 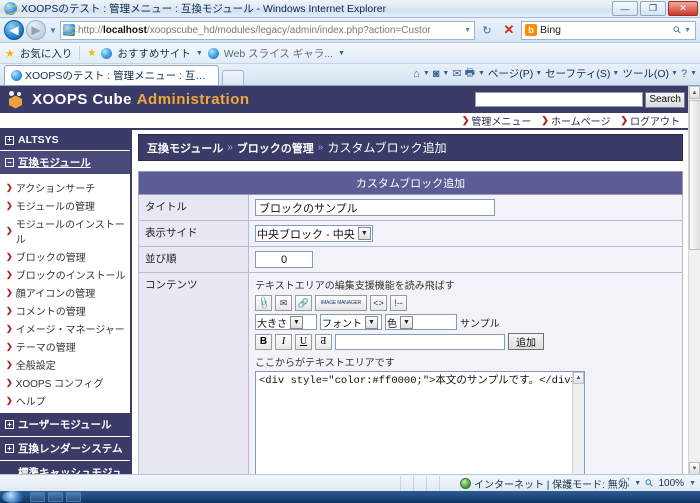 I want to click on sidebar-item-xoops-config: ❯ XOOPS コンフィグ, so click(x=65, y=382).